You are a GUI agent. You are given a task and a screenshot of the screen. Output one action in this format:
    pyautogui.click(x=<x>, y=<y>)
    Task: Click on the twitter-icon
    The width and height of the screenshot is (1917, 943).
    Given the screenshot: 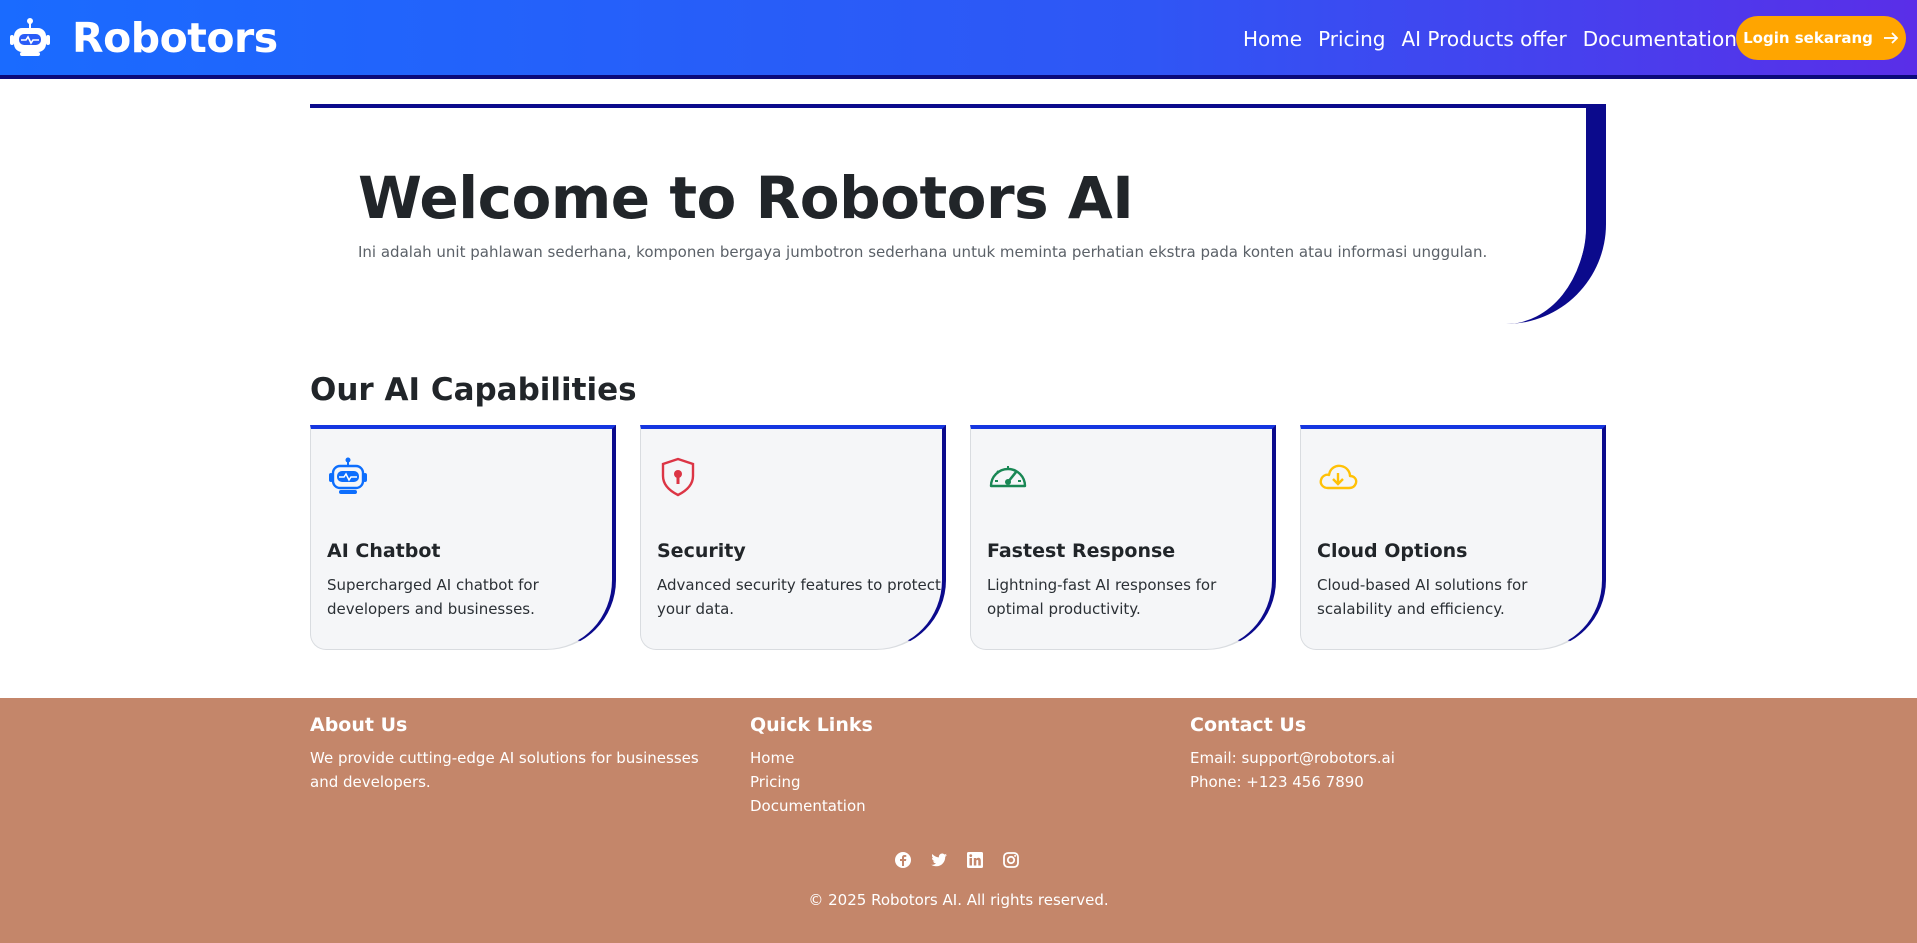 What is the action you would take?
    pyautogui.click(x=939, y=860)
    